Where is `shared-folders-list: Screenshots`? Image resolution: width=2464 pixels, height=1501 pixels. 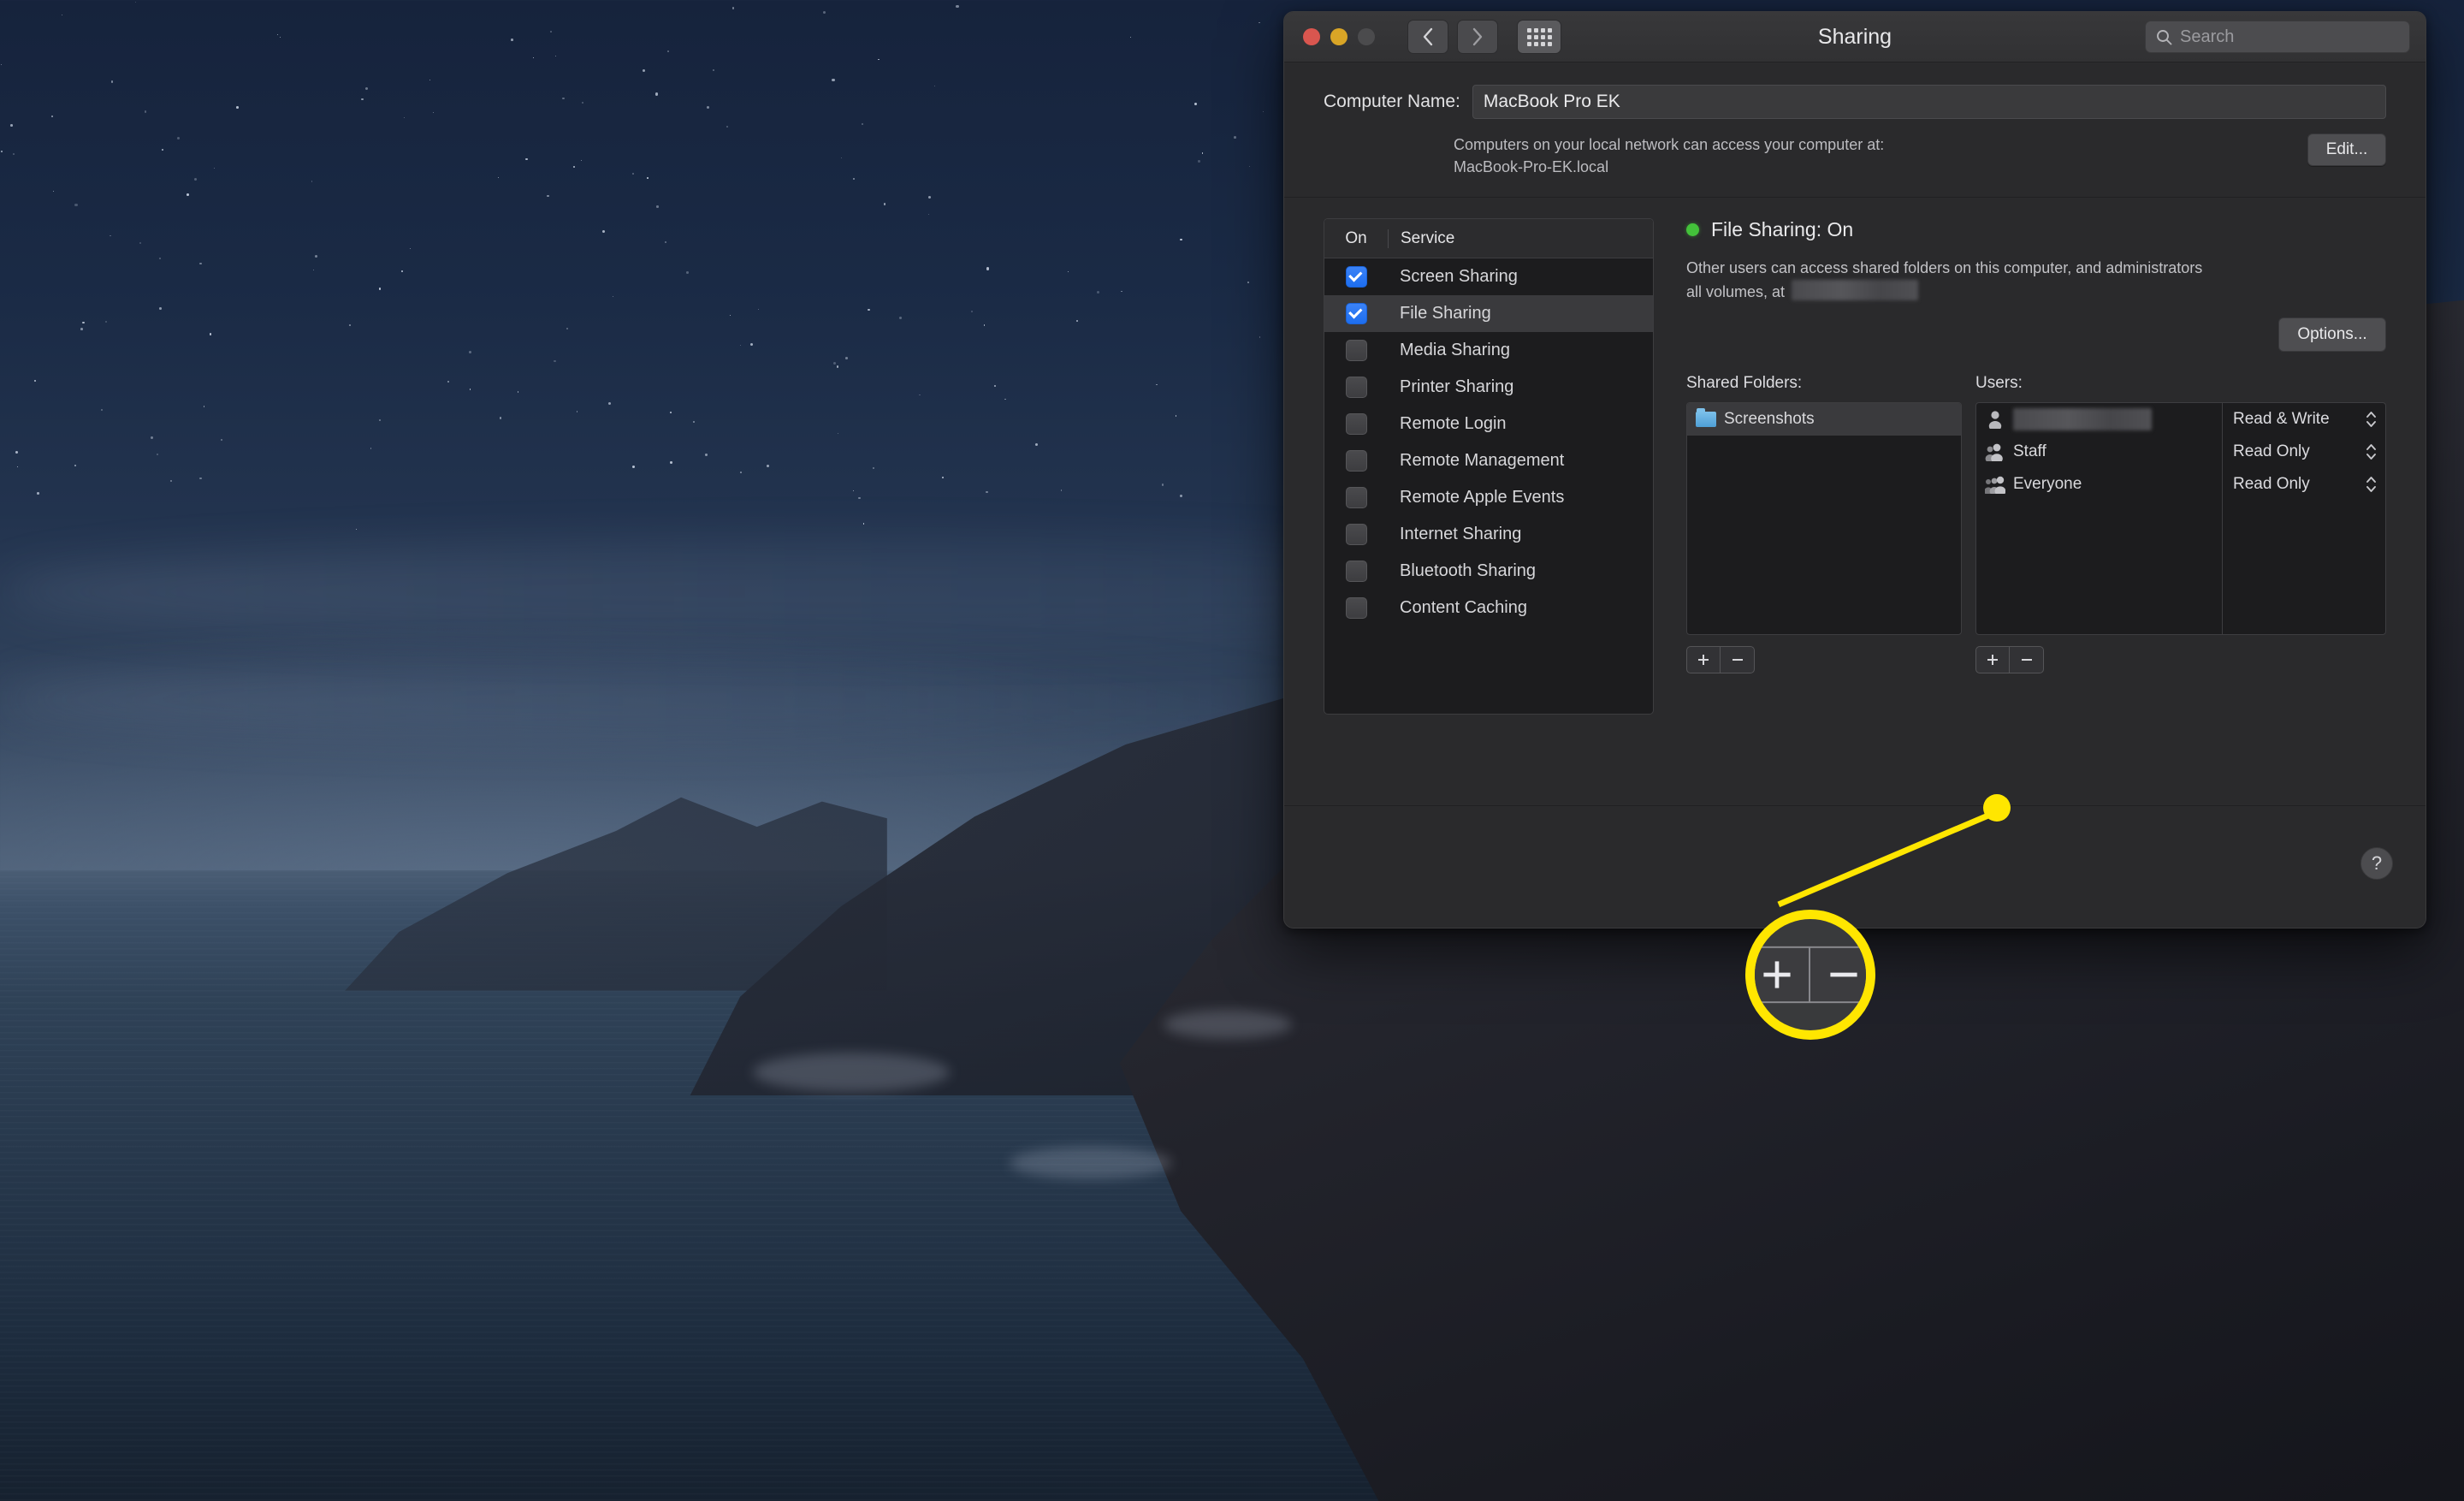 shared-folders-list: Screenshots is located at coordinates (1824, 519).